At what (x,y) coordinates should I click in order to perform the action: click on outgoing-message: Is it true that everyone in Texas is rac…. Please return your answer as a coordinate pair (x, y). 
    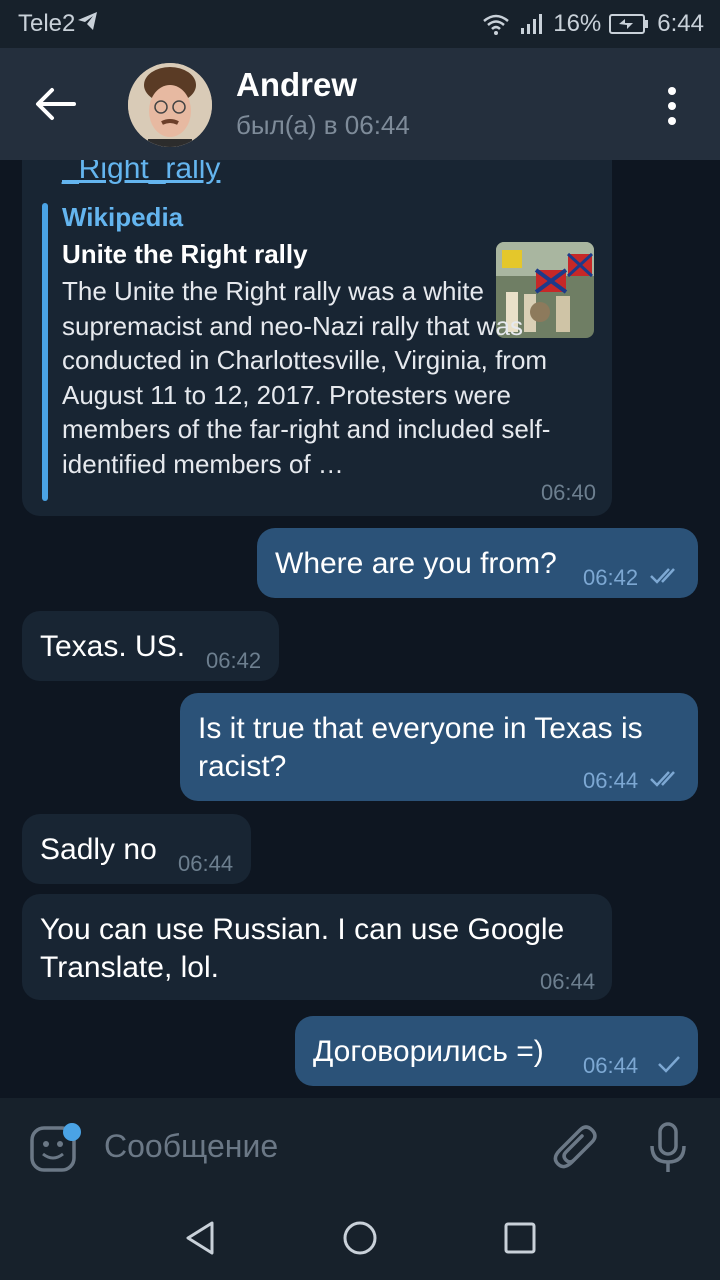
    Looking at the image, I should click on (439, 747).